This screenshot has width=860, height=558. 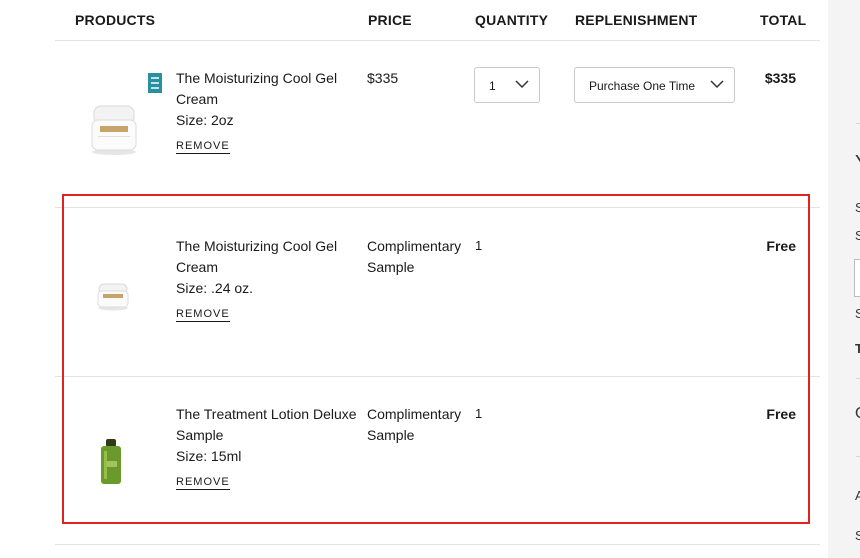 What do you see at coordinates (114, 129) in the screenshot?
I see `product-image-gel-cream-jar` at bounding box center [114, 129].